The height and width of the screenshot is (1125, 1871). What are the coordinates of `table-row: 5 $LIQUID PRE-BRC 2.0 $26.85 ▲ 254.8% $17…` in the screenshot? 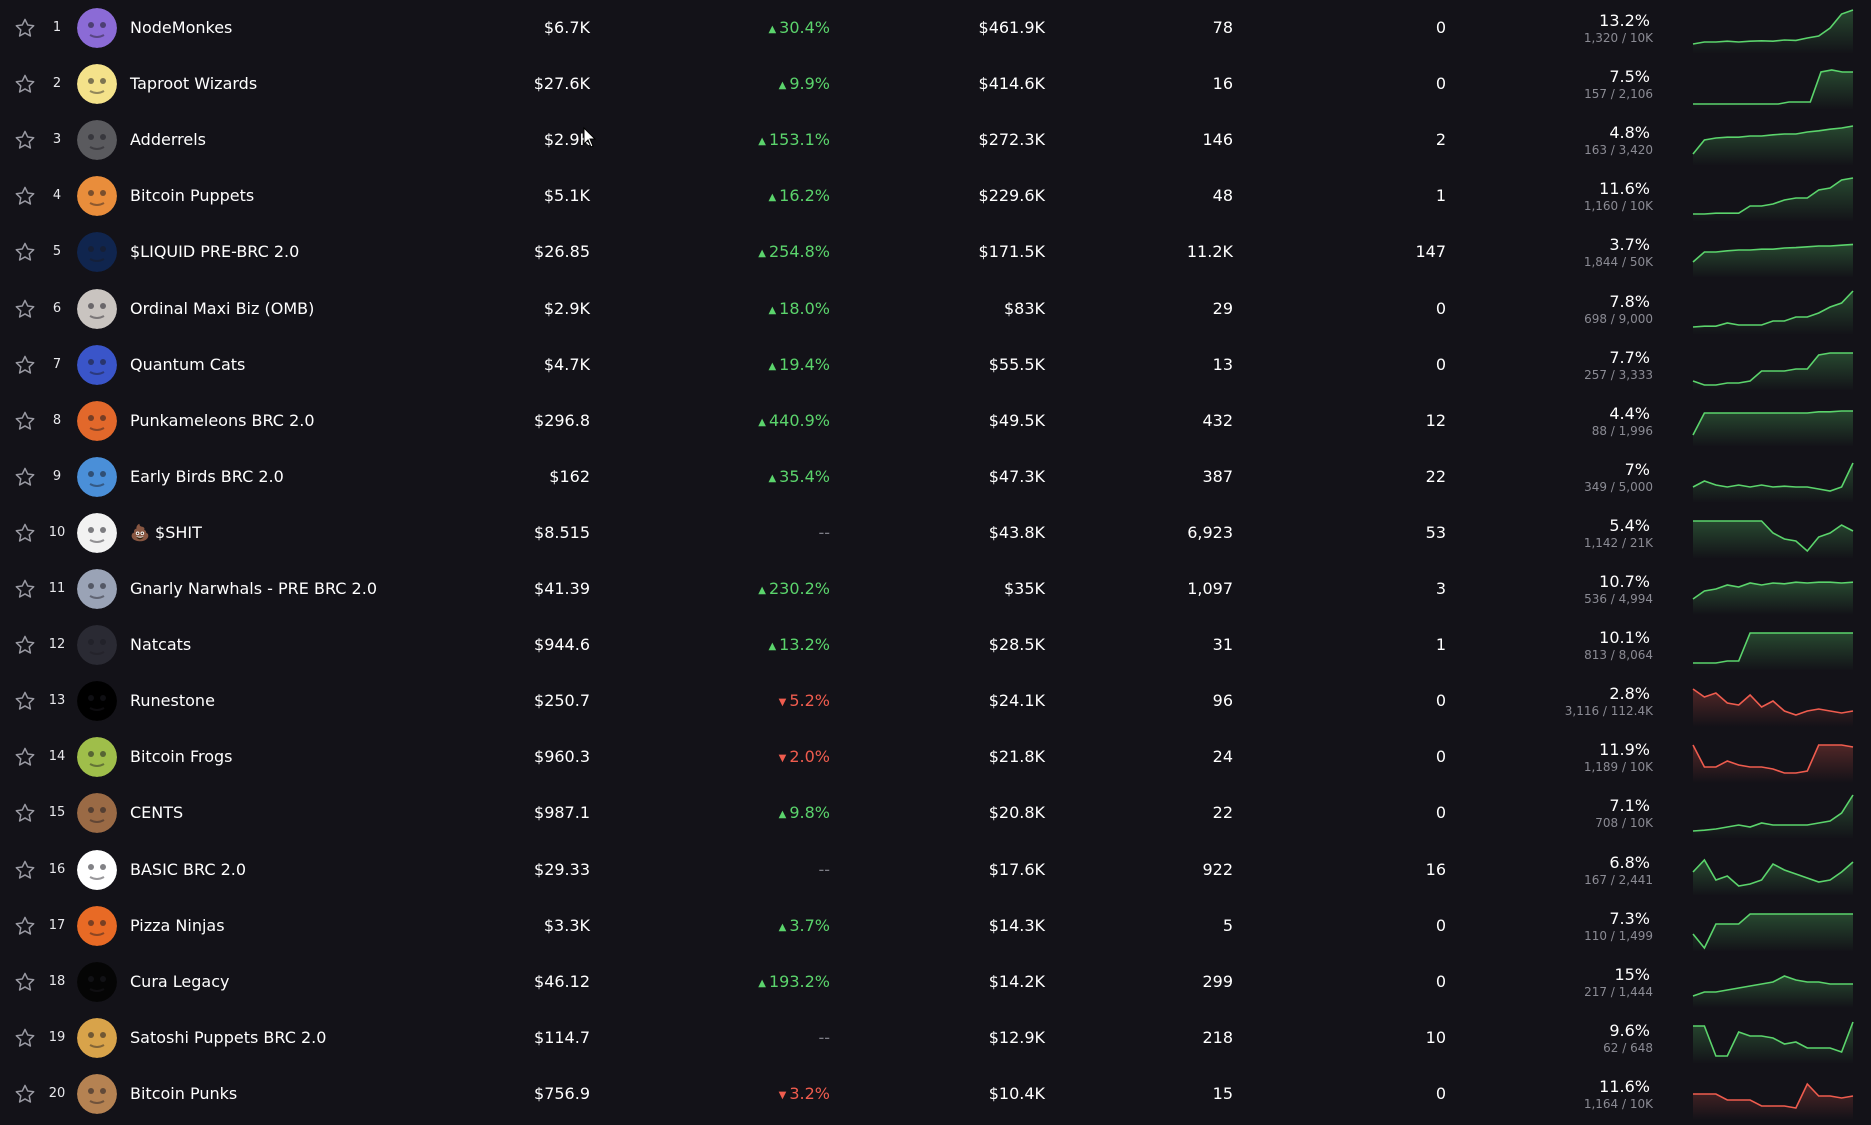 It's located at (935, 252).